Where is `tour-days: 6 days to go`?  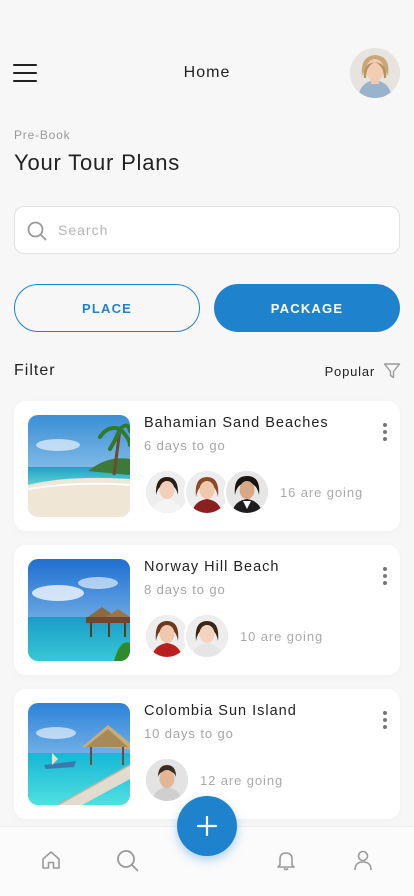
tour-days: 6 days to go is located at coordinates (185, 445).